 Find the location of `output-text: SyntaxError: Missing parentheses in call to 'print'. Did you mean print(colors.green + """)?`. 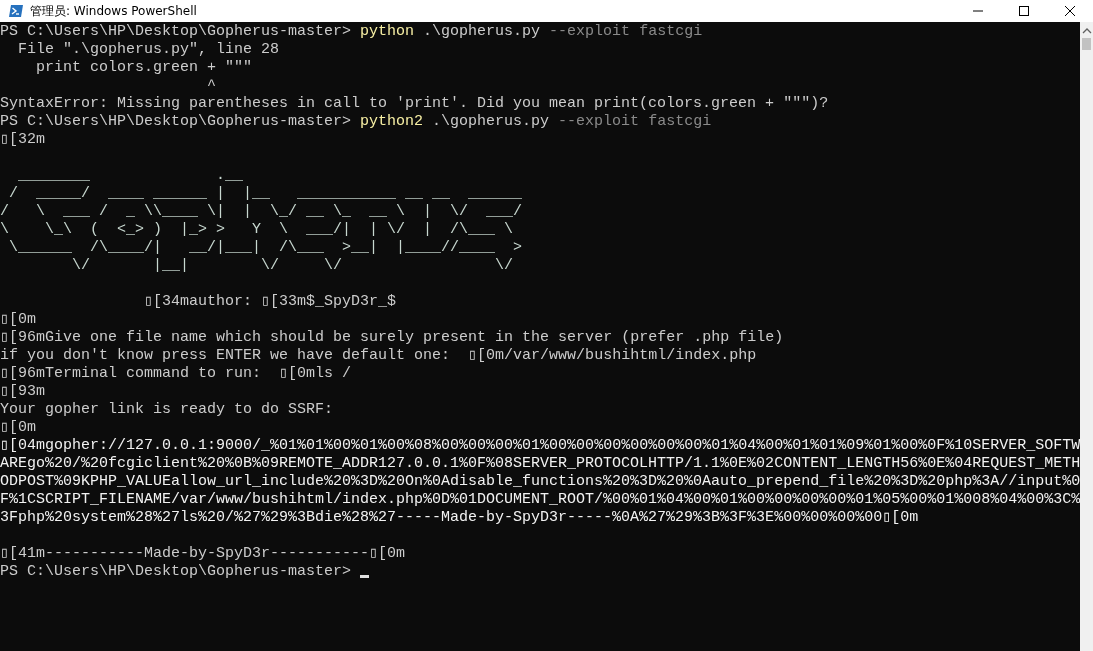

output-text: SyntaxError: Missing parentheses in call to 'print'. Did you mean print(colors.green + """)? is located at coordinates (414, 104).